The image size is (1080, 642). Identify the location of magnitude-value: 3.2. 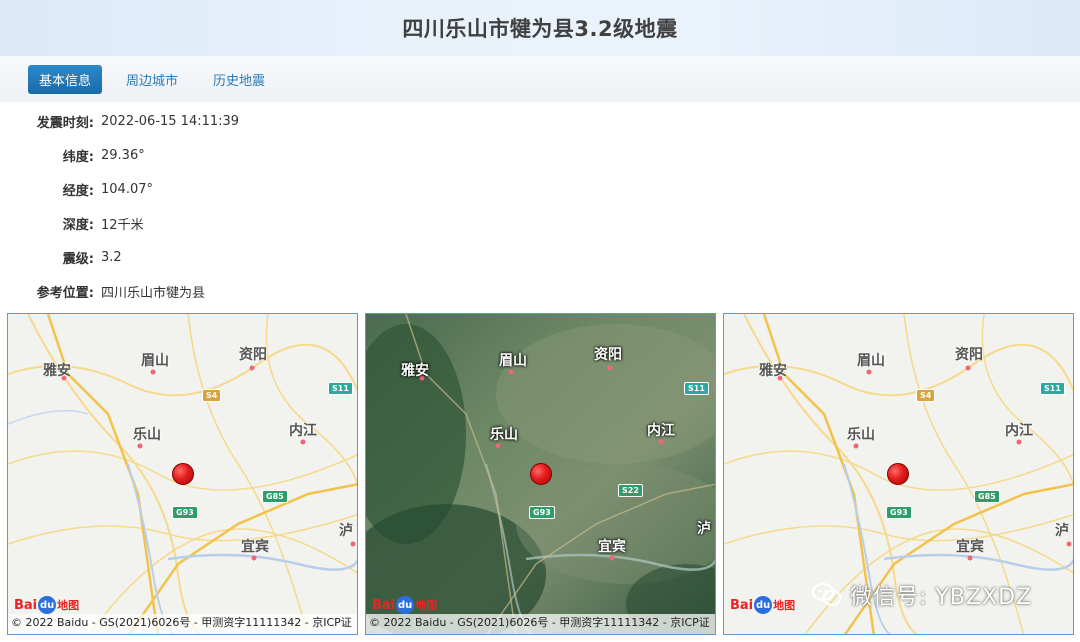
(111, 257).